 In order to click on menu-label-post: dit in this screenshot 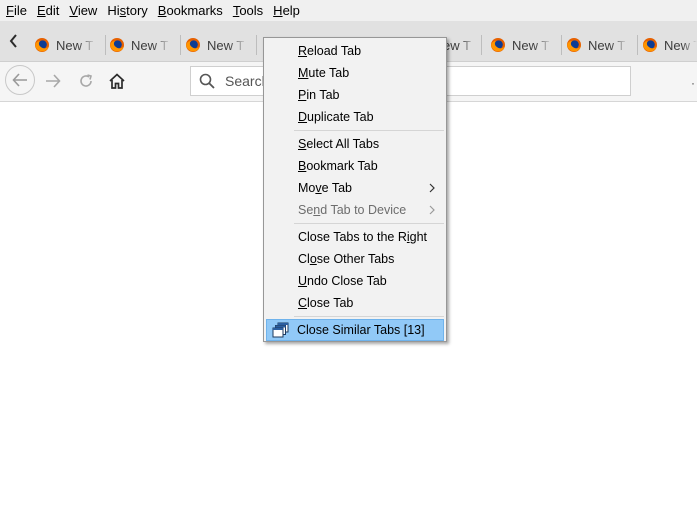, I will do `click(52, 10)`.